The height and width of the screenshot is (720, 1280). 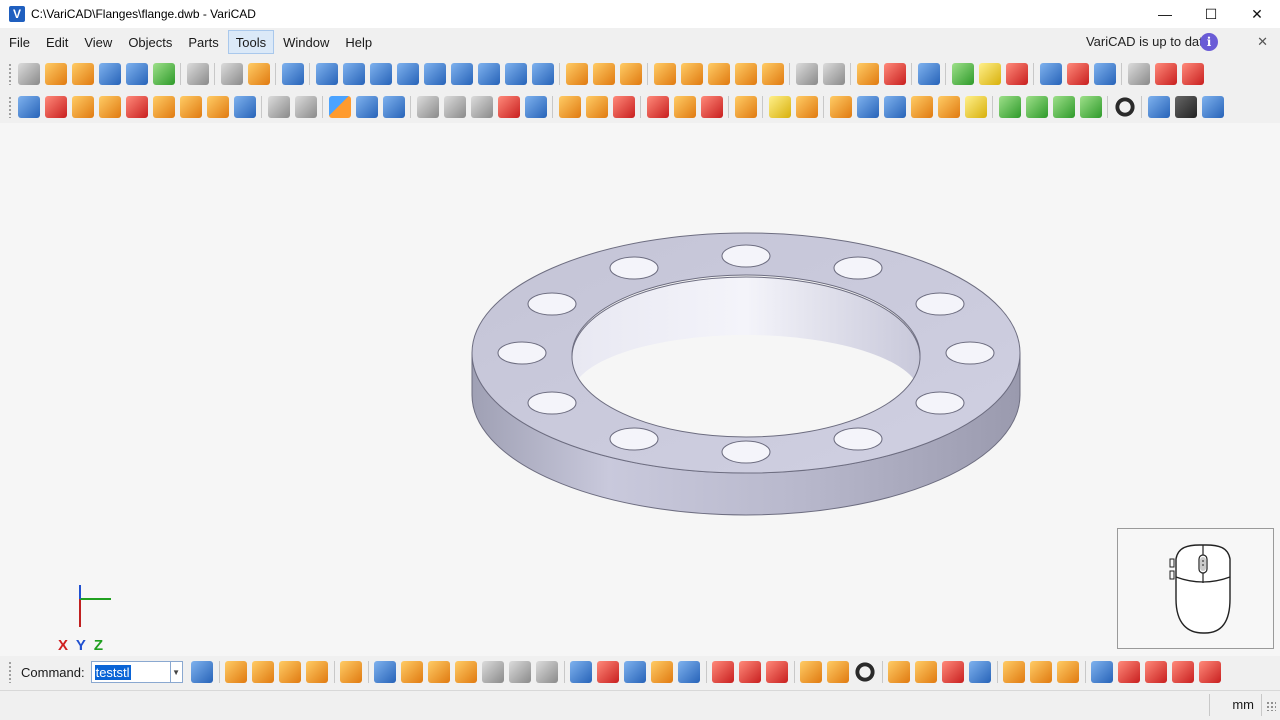 What do you see at coordinates (136, 73) in the screenshot?
I see `save-as-icon` at bounding box center [136, 73].